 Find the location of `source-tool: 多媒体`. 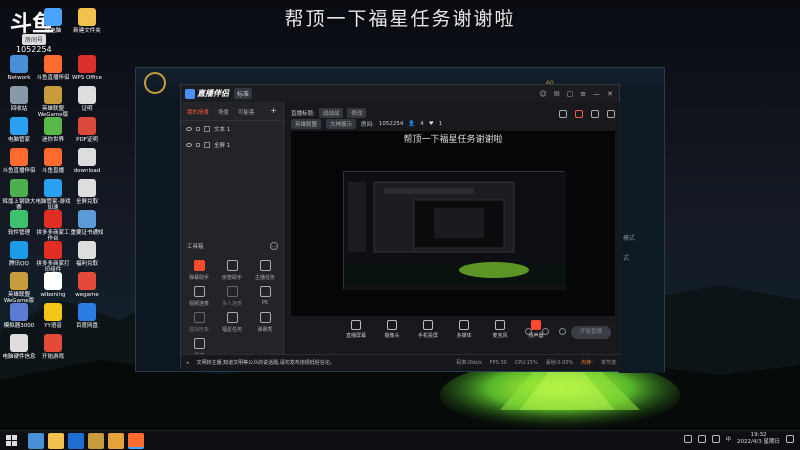

source-tool: 多媒体 is located at coordinates (464, 329).